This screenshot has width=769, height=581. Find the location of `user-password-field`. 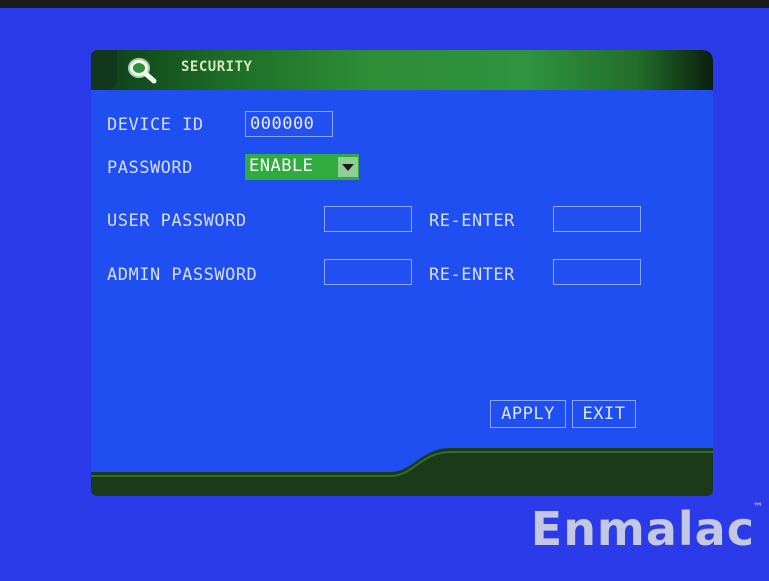

user-password-field is located at coordinates (368, 219).